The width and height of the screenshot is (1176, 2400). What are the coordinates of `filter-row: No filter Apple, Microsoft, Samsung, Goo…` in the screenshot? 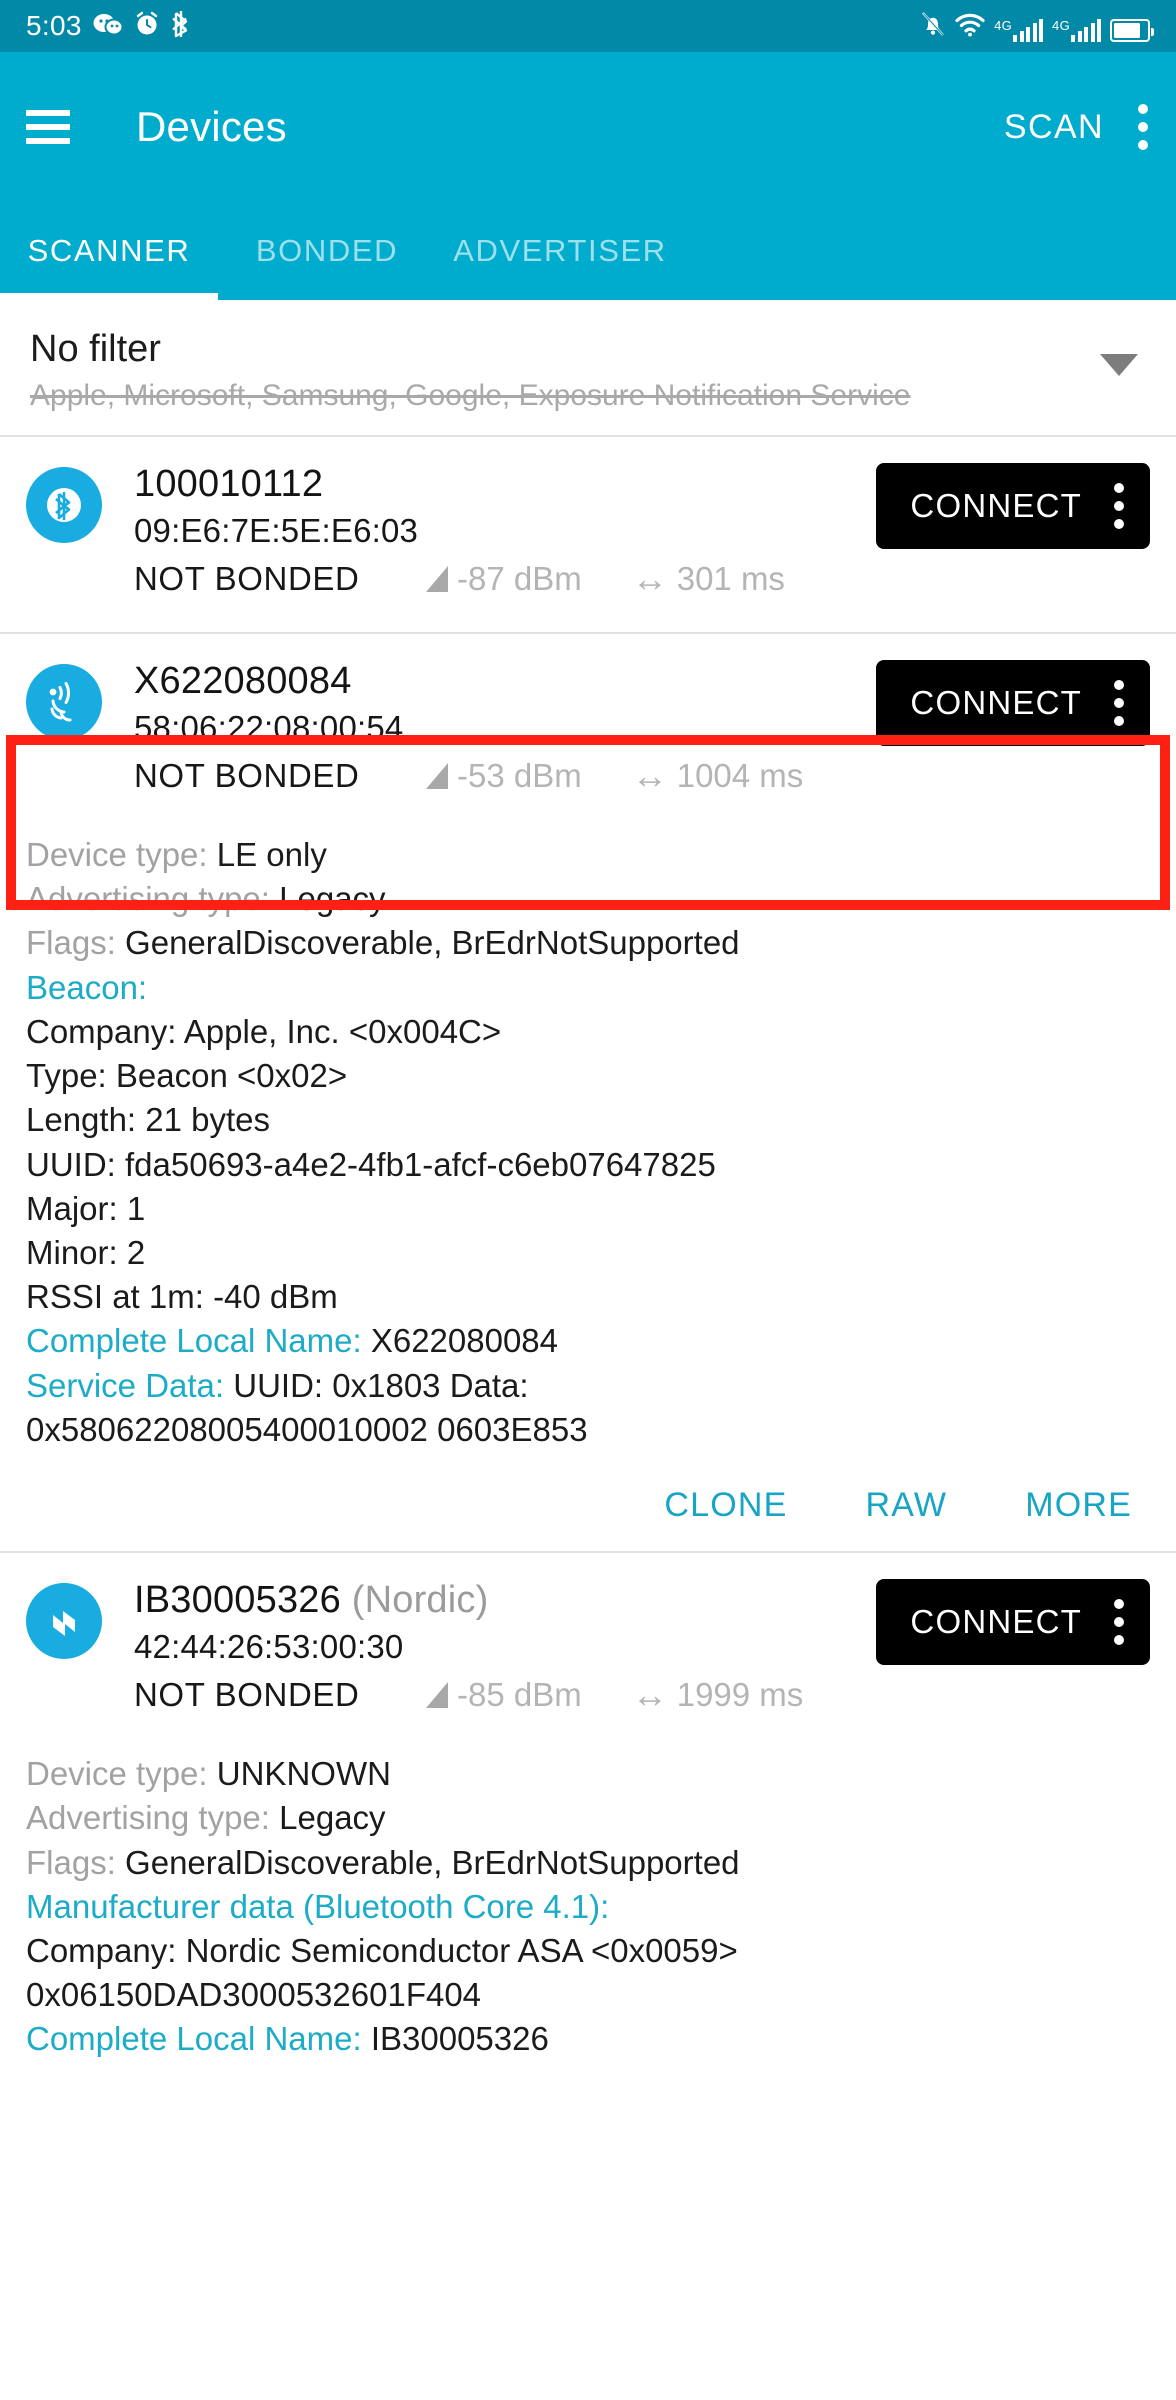 It's located at (588, 368).